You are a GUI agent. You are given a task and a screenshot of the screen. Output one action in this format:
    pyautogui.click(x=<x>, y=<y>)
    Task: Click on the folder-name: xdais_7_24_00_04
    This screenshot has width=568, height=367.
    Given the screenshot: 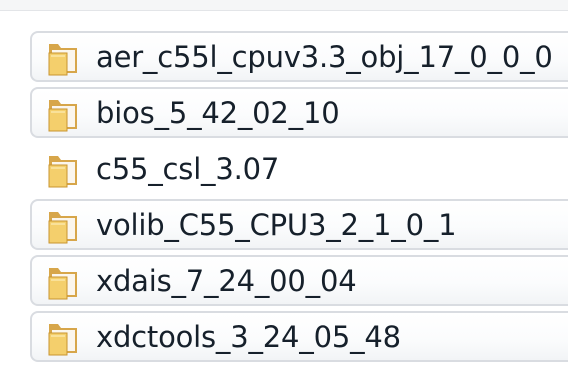 What is the action you would take?
    pyautogui.click(x=226, y=281)
    